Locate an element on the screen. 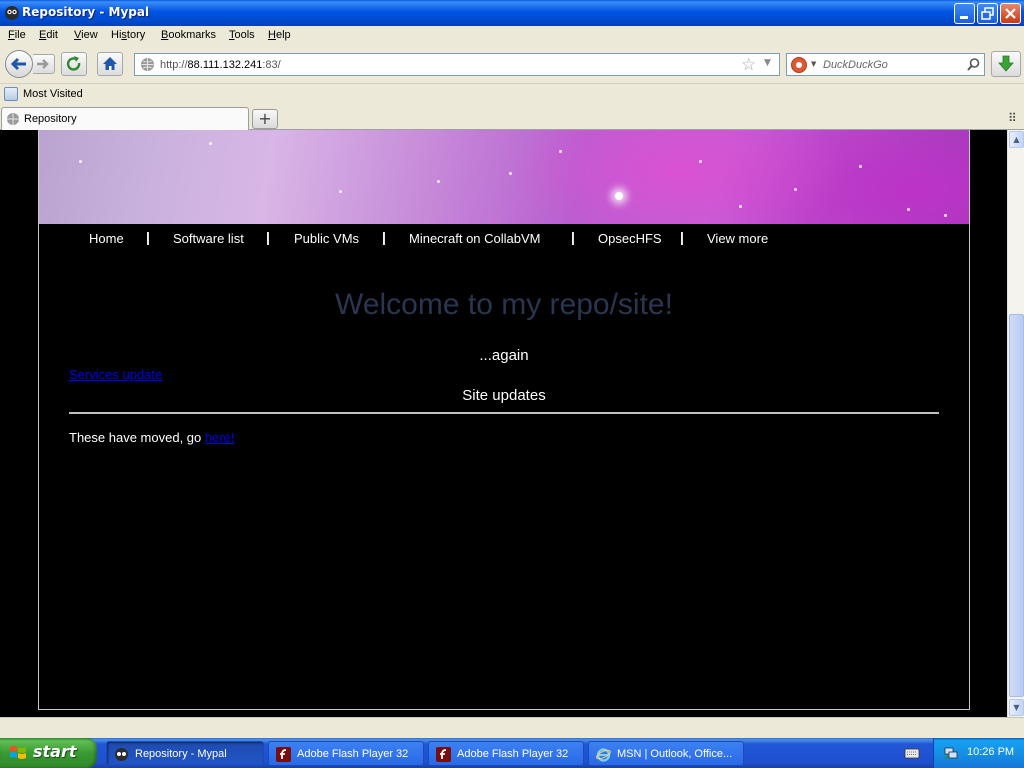 The image size is (1024, 768). menu-bookmarks: Bookmarks is located at coordinates (188, 35).